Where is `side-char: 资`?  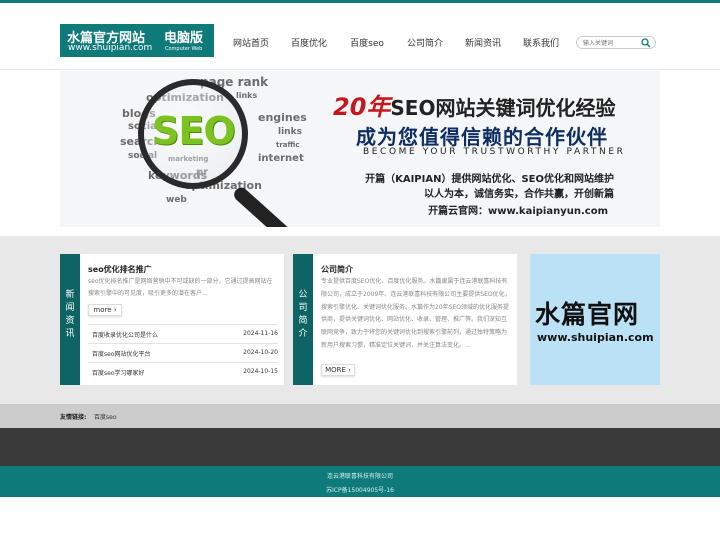
side-char: 资 is located at coordinates (70, 321).